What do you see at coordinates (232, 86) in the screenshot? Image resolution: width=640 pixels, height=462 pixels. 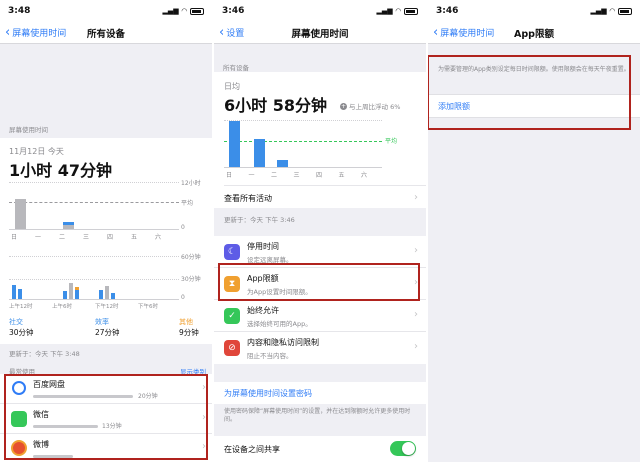 I see `daily-label: 日均` at bounding box center [232, 86].